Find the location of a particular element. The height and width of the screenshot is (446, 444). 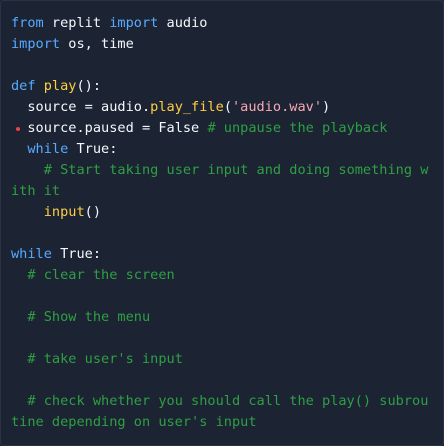

code-token: play is located at coordinates (60, 86).